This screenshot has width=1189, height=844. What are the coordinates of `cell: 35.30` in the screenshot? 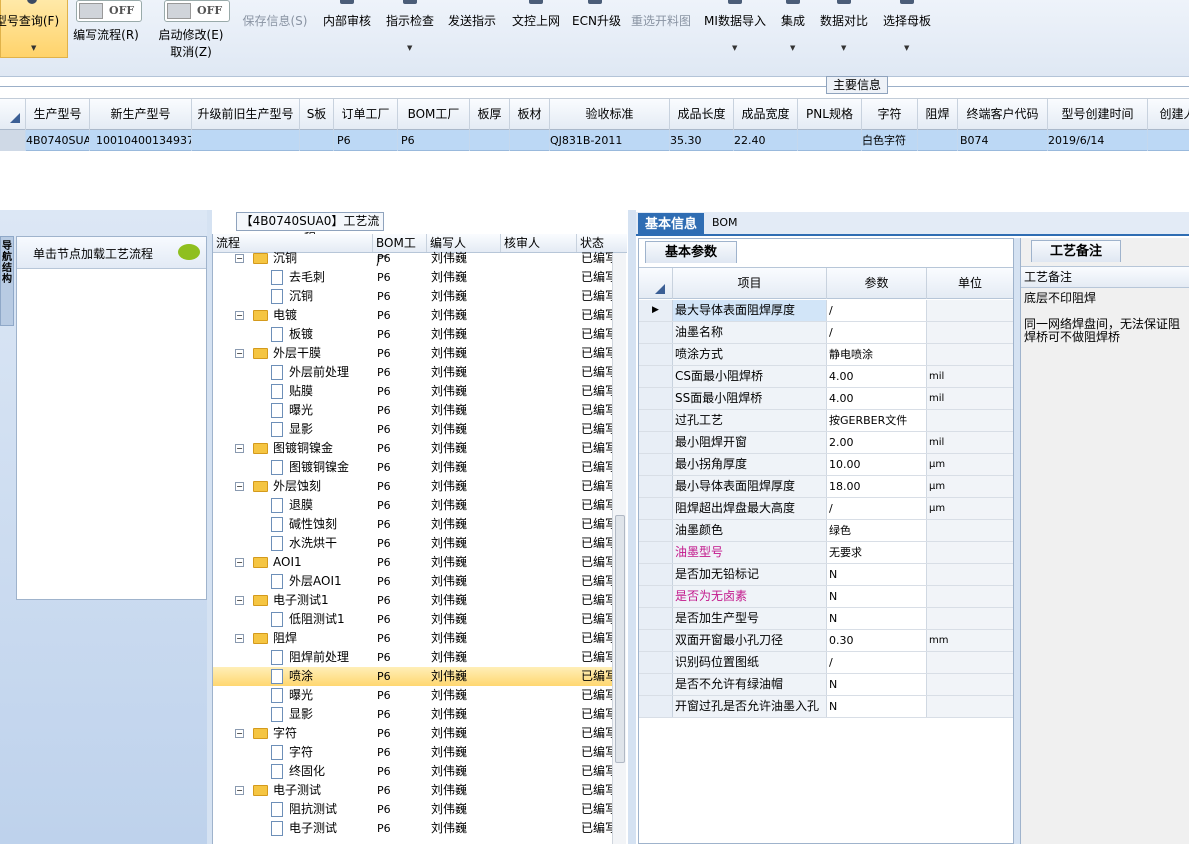 It's located at (702, 140).